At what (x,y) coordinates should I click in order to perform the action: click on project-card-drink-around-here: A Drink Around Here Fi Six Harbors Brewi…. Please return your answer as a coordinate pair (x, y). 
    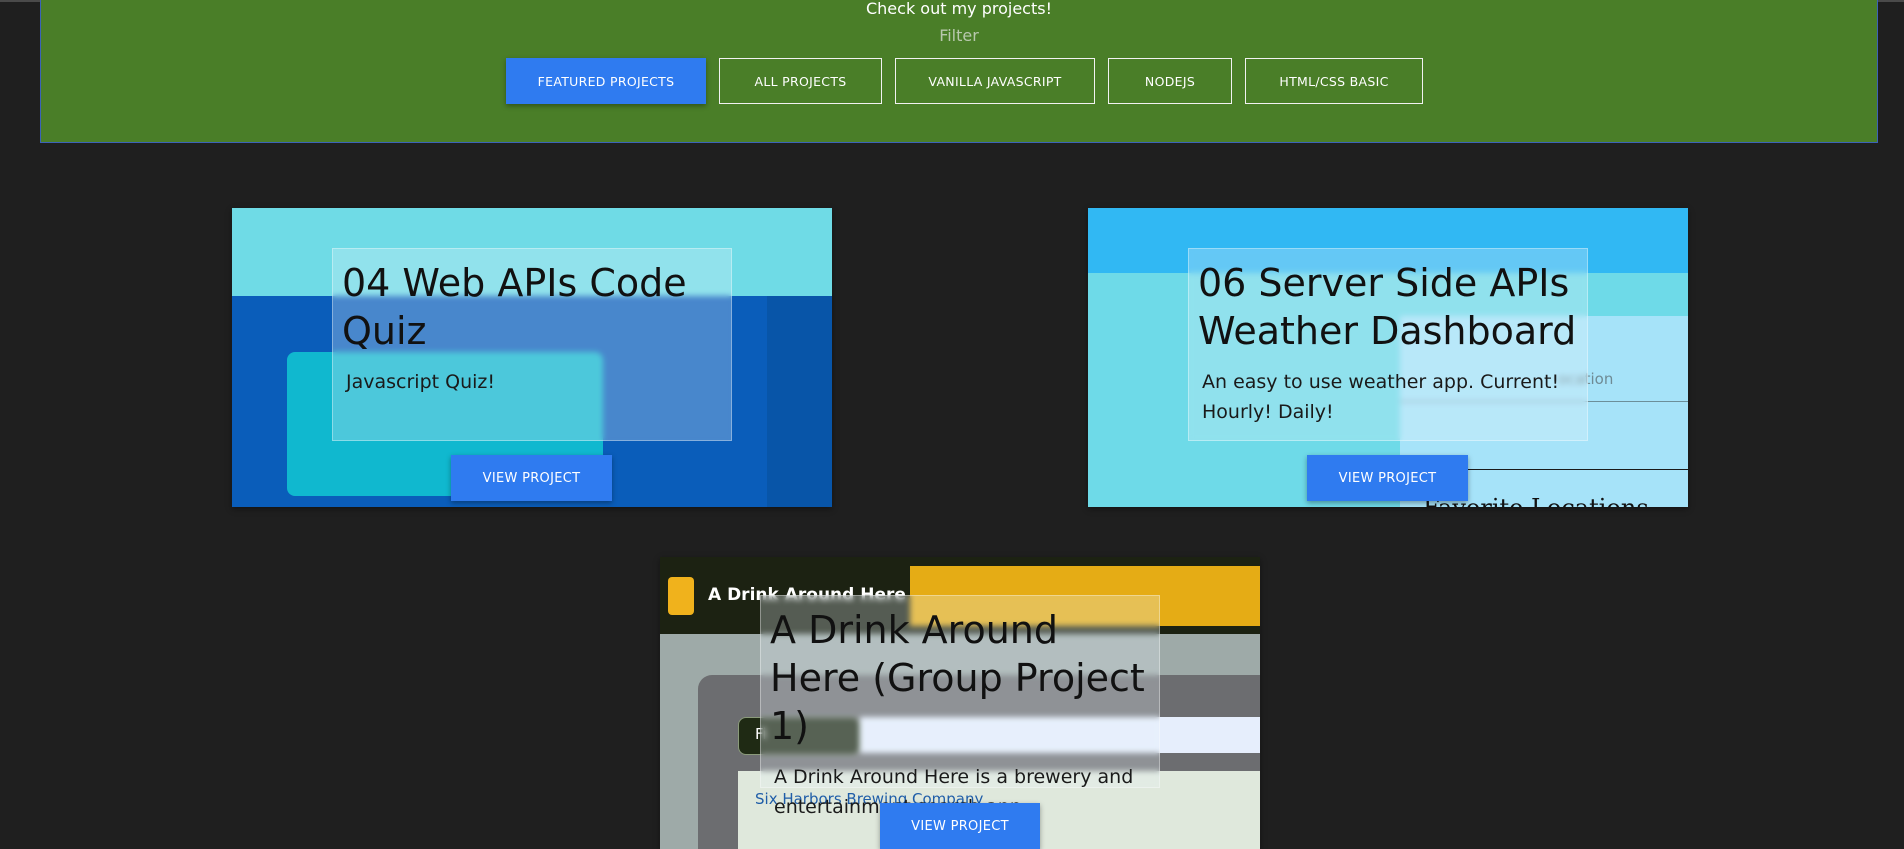
    Looking at the image, I should click on (960, 703).